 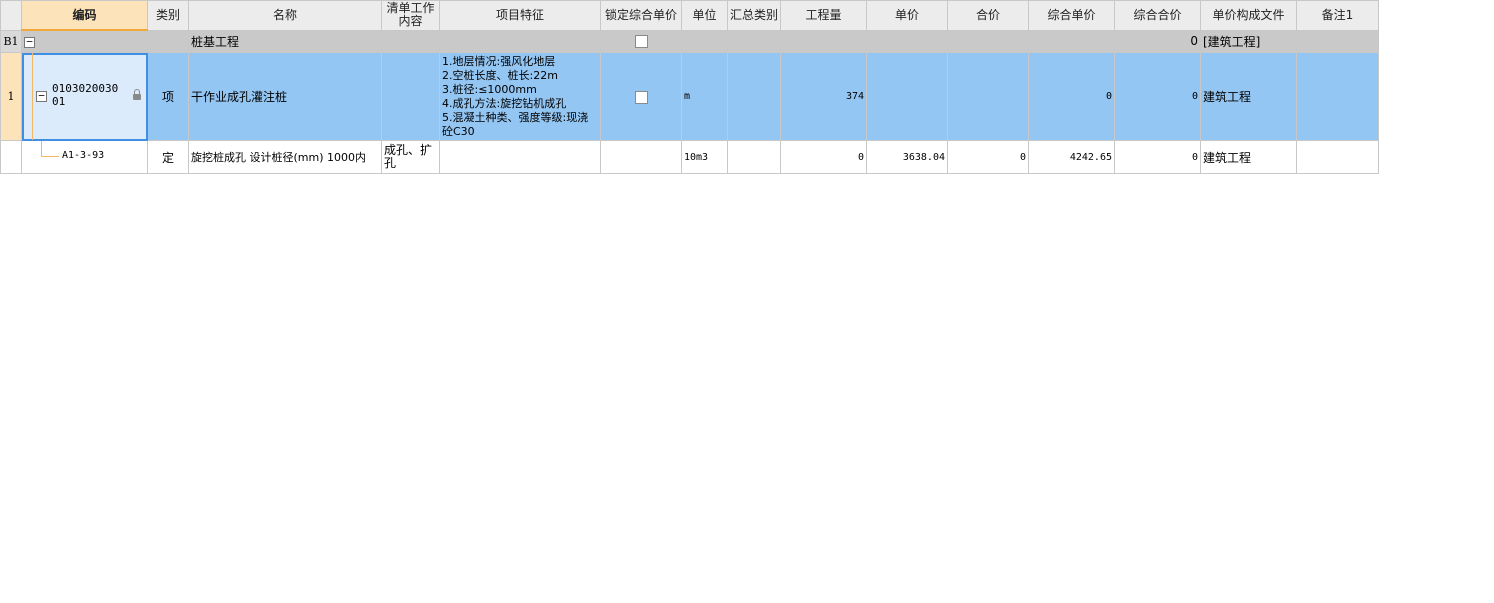 What do you see at coordinates (168, 15) in the screenshot?
I see `col-header-type: 类别` at bounding box center [168, 15].